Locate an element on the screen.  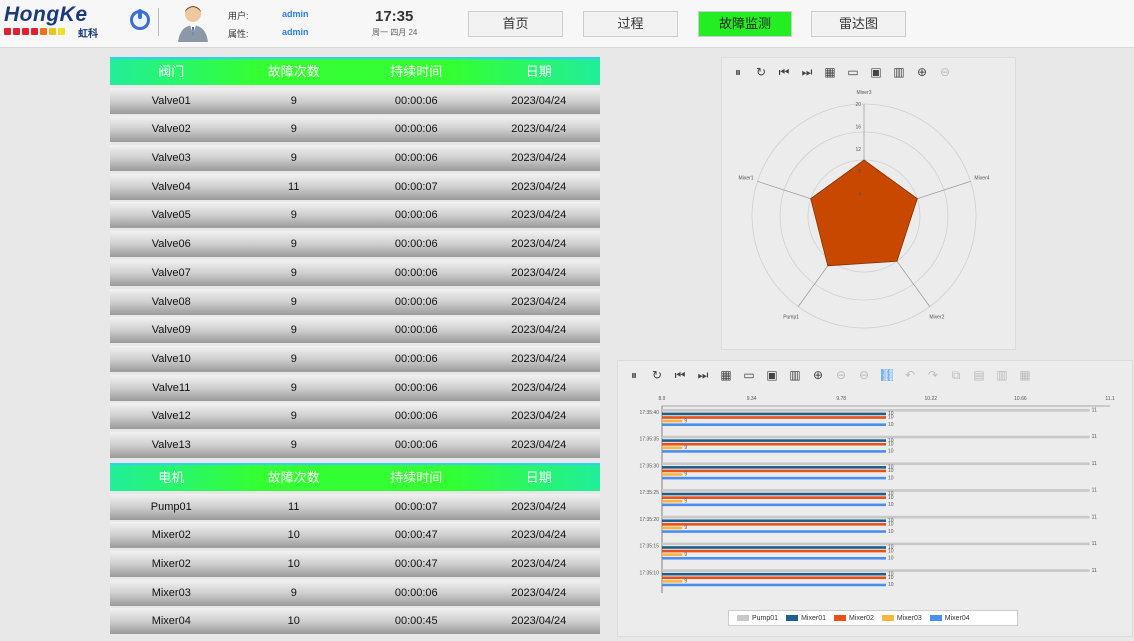
brand-logo-cn: 虹科 is located at coordinates (88, 34).